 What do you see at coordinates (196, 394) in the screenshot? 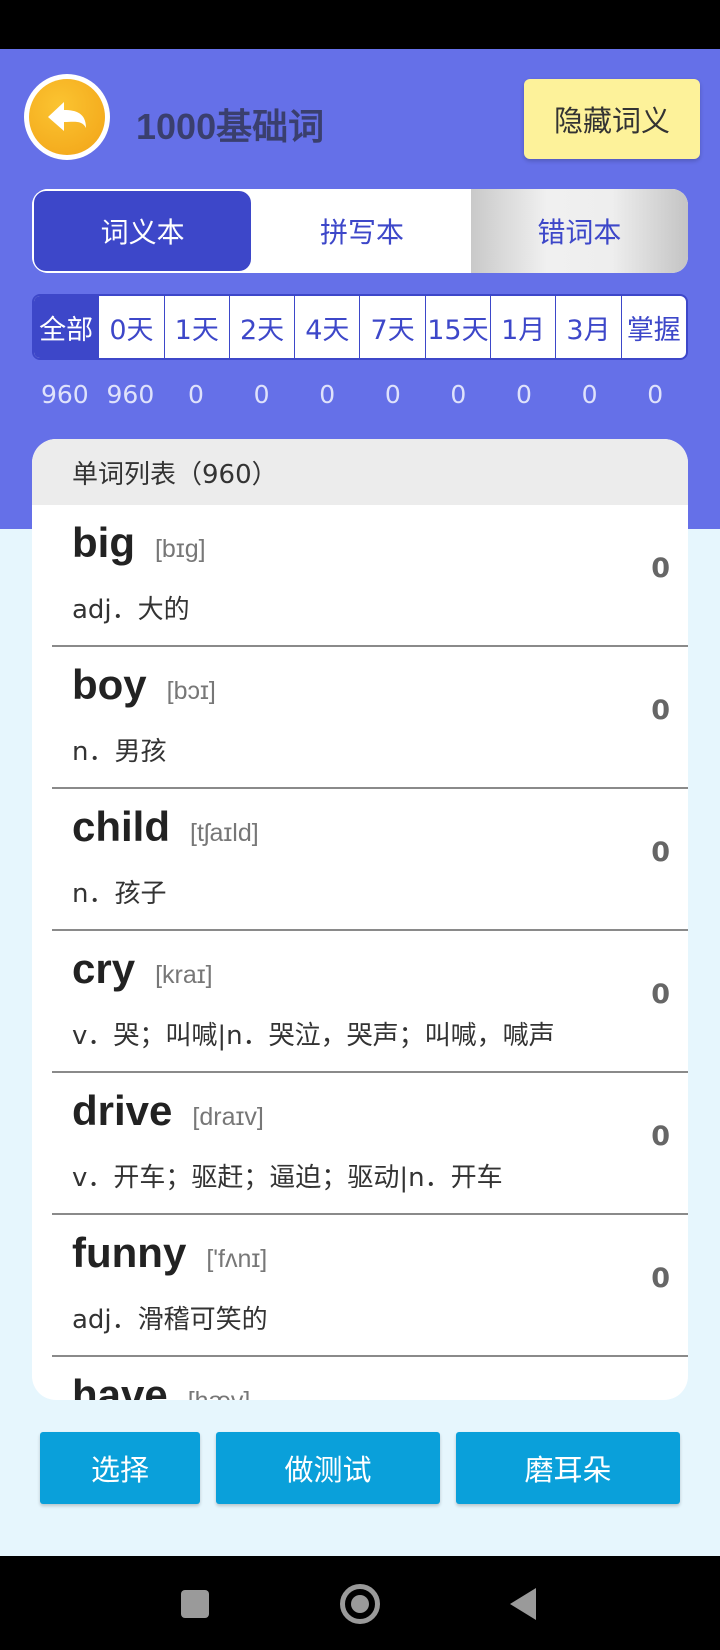
I see `count-1d: 0` at bounding box center [196, 394].